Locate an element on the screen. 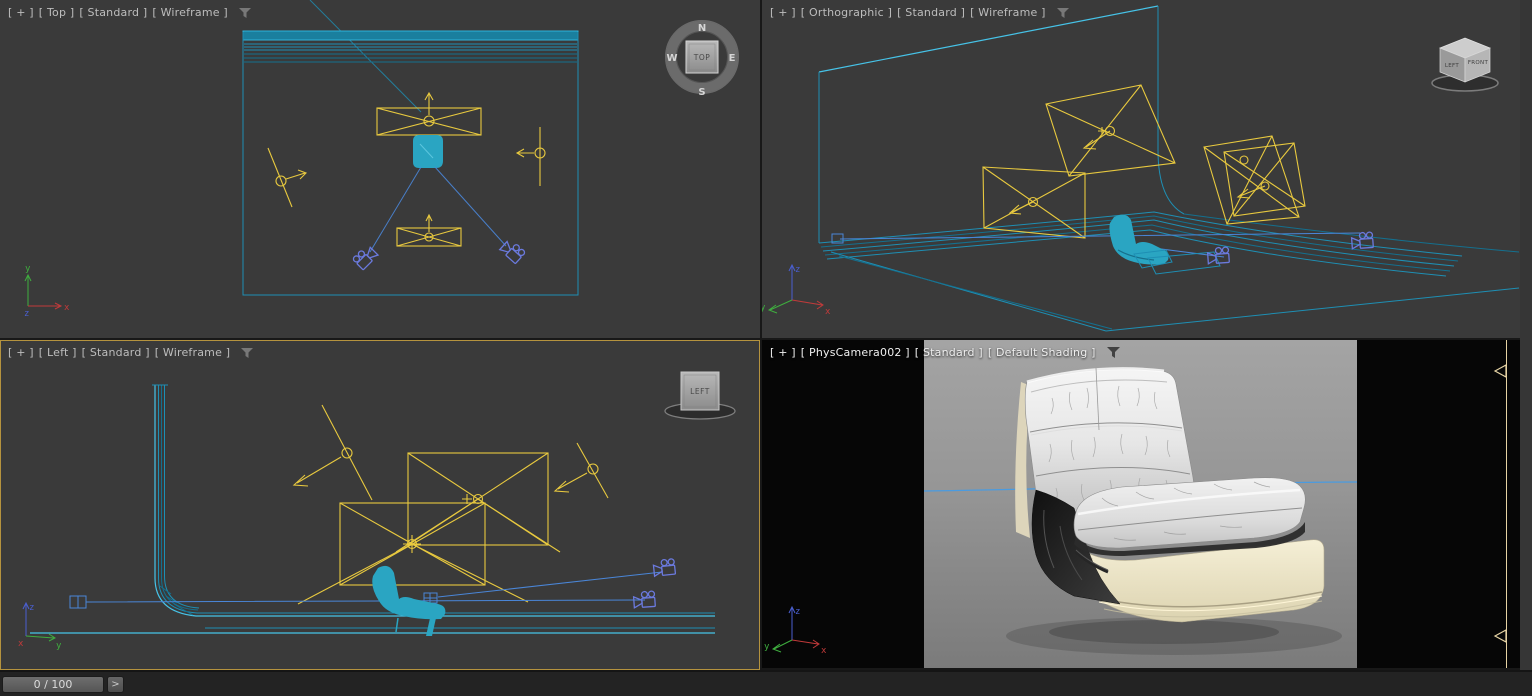 Image resolution: width=1532 pixels, height=696 pixels. viewcube-top-face: TOP is located at coordinates (702, 57).